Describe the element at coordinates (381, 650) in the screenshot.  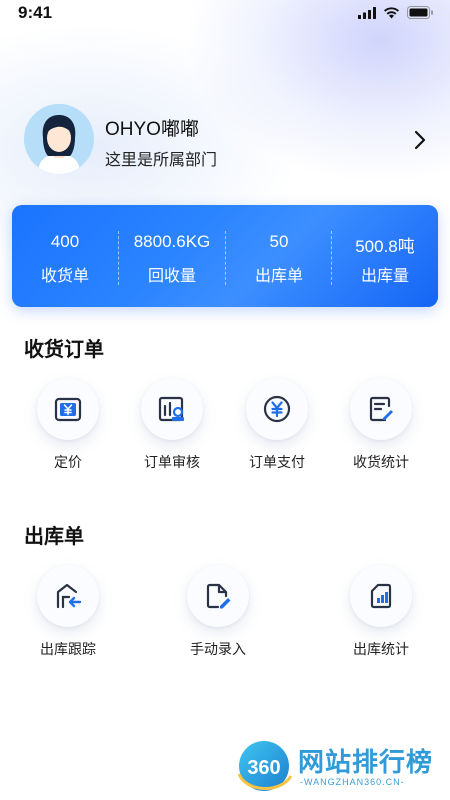
I see `func-label: 出库统计` at that location.